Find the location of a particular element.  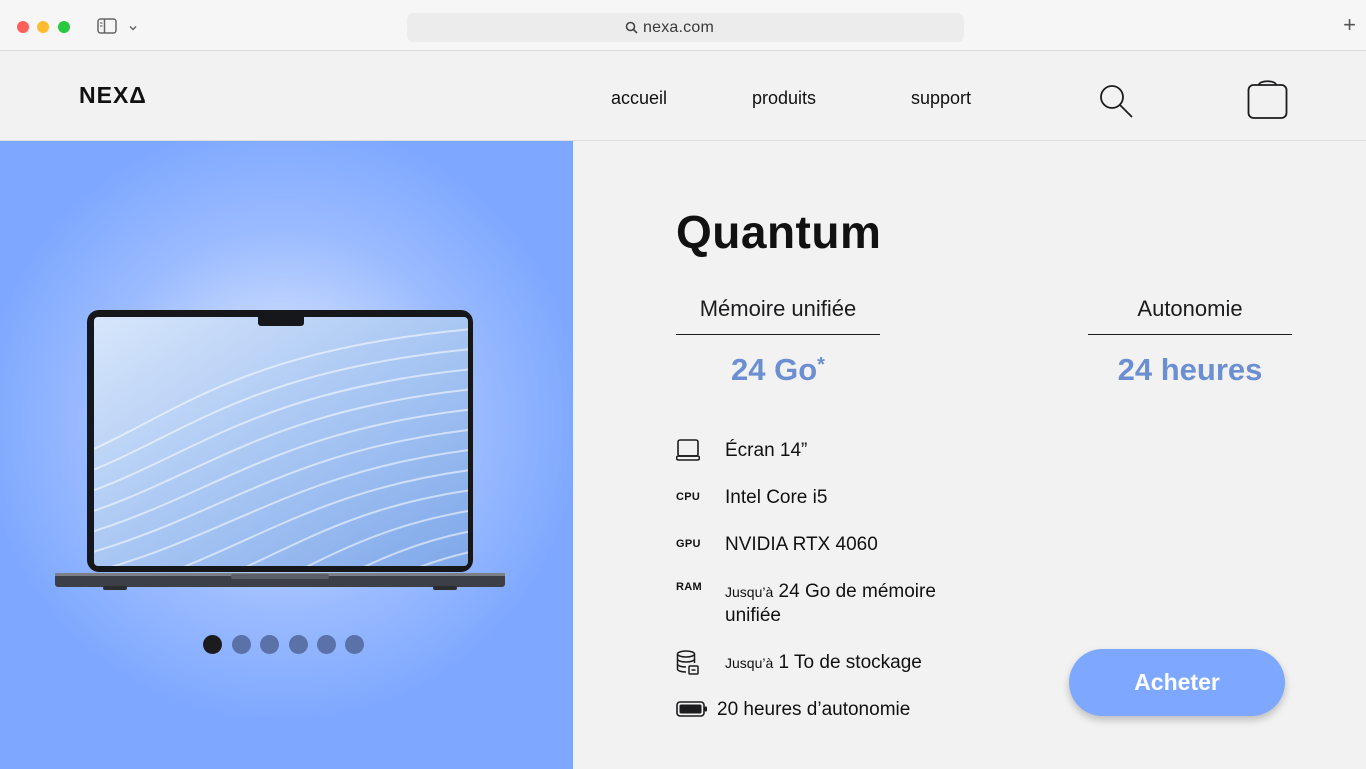

buy-button: Acheter is located at coordinates (1177, 682).